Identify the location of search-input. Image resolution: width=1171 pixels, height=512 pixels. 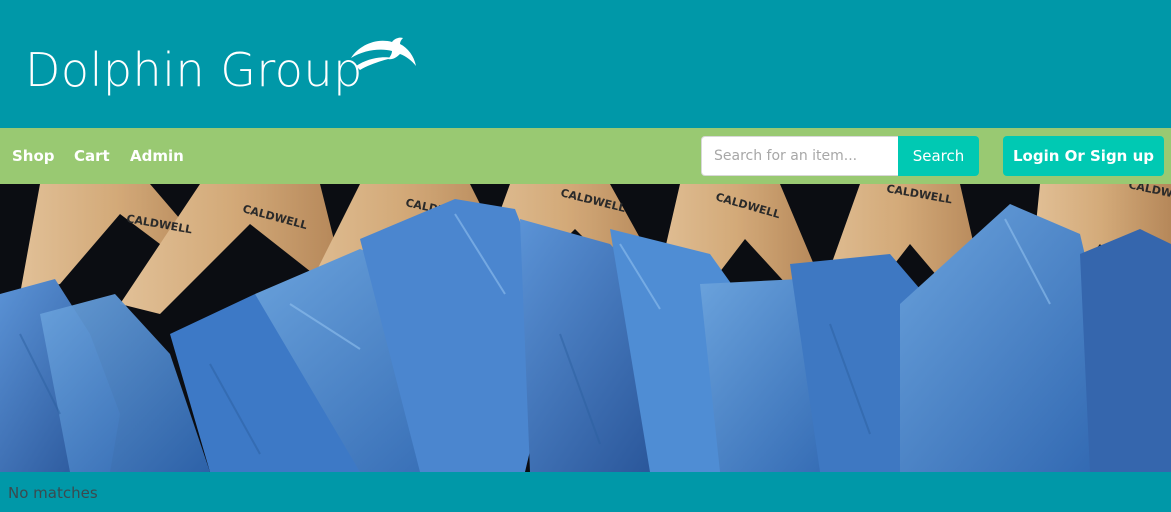
(799, 156).